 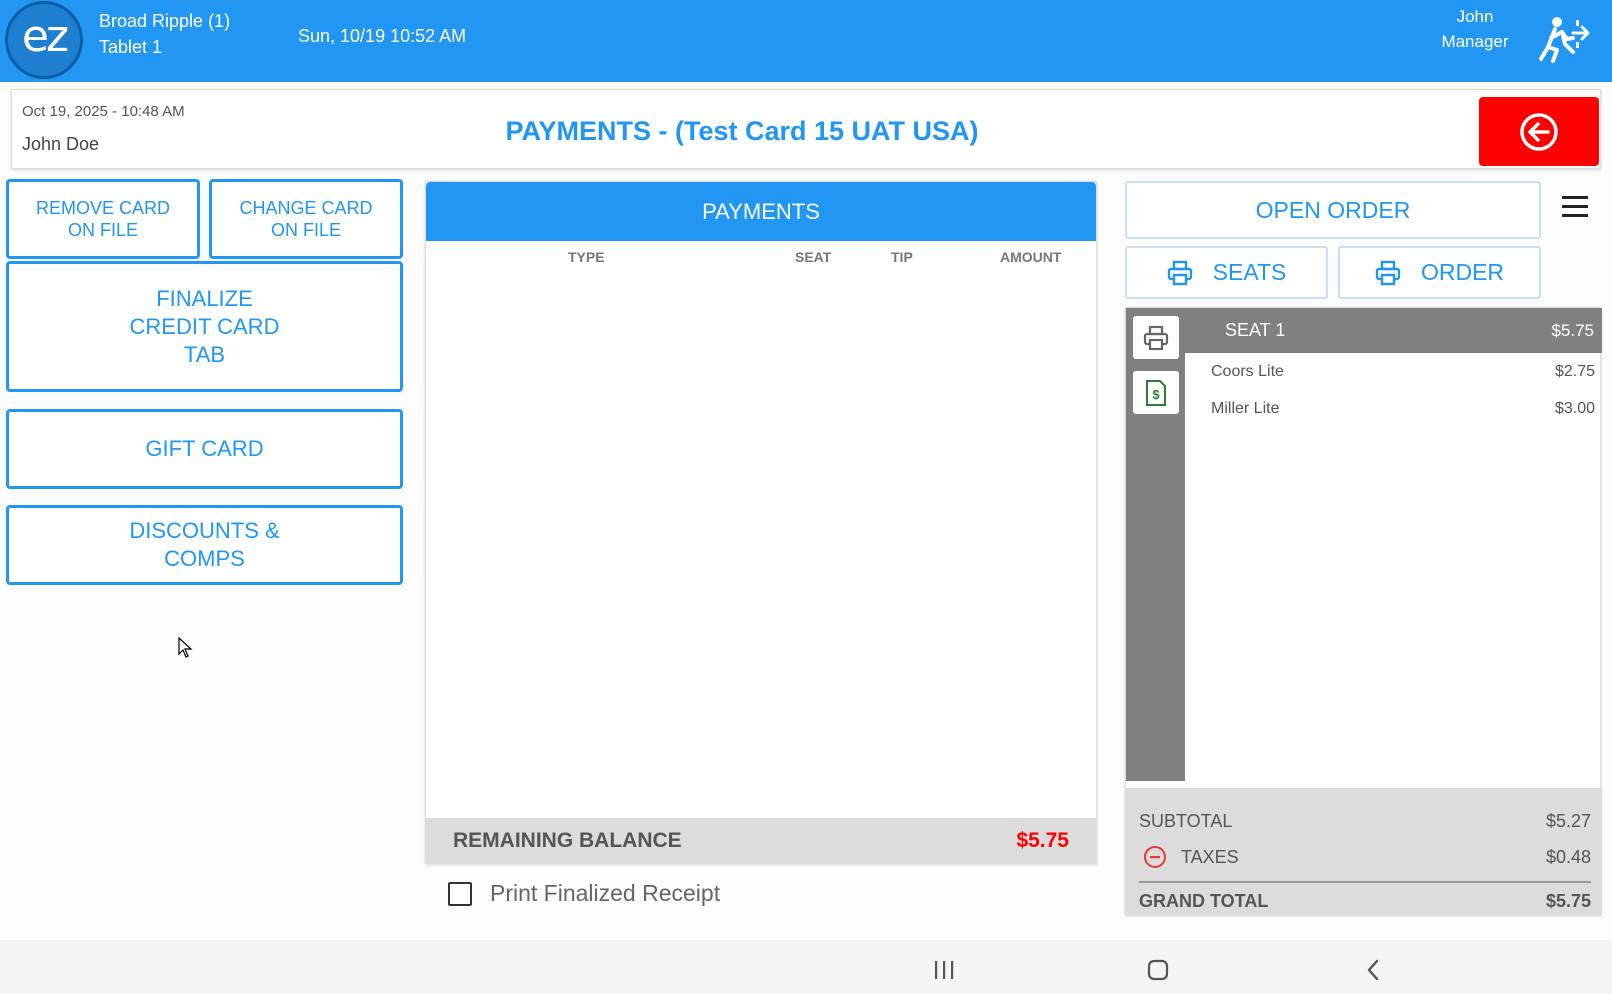 What do you see at coordinates (1247, 371) in the screenshot?
I see `item-name: Coors Lite` at bounding box center [1247, 371].